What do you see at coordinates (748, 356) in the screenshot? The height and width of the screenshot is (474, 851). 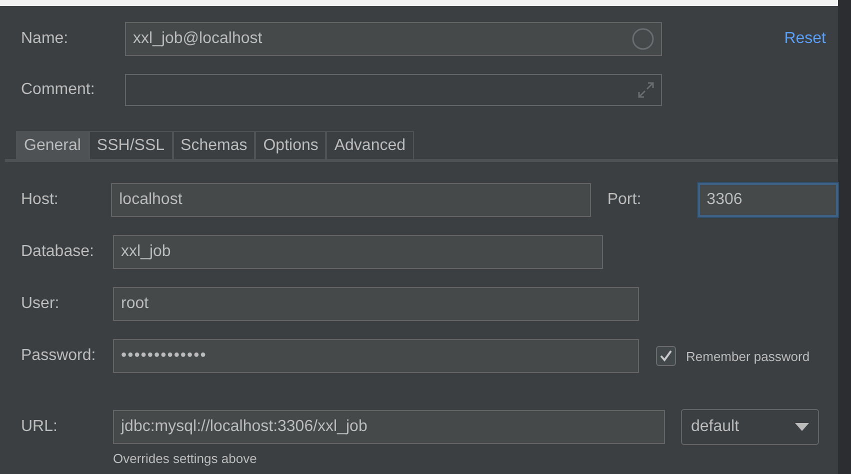 I see `remember-password-label: Remember password` at bounding box center [748, 356].